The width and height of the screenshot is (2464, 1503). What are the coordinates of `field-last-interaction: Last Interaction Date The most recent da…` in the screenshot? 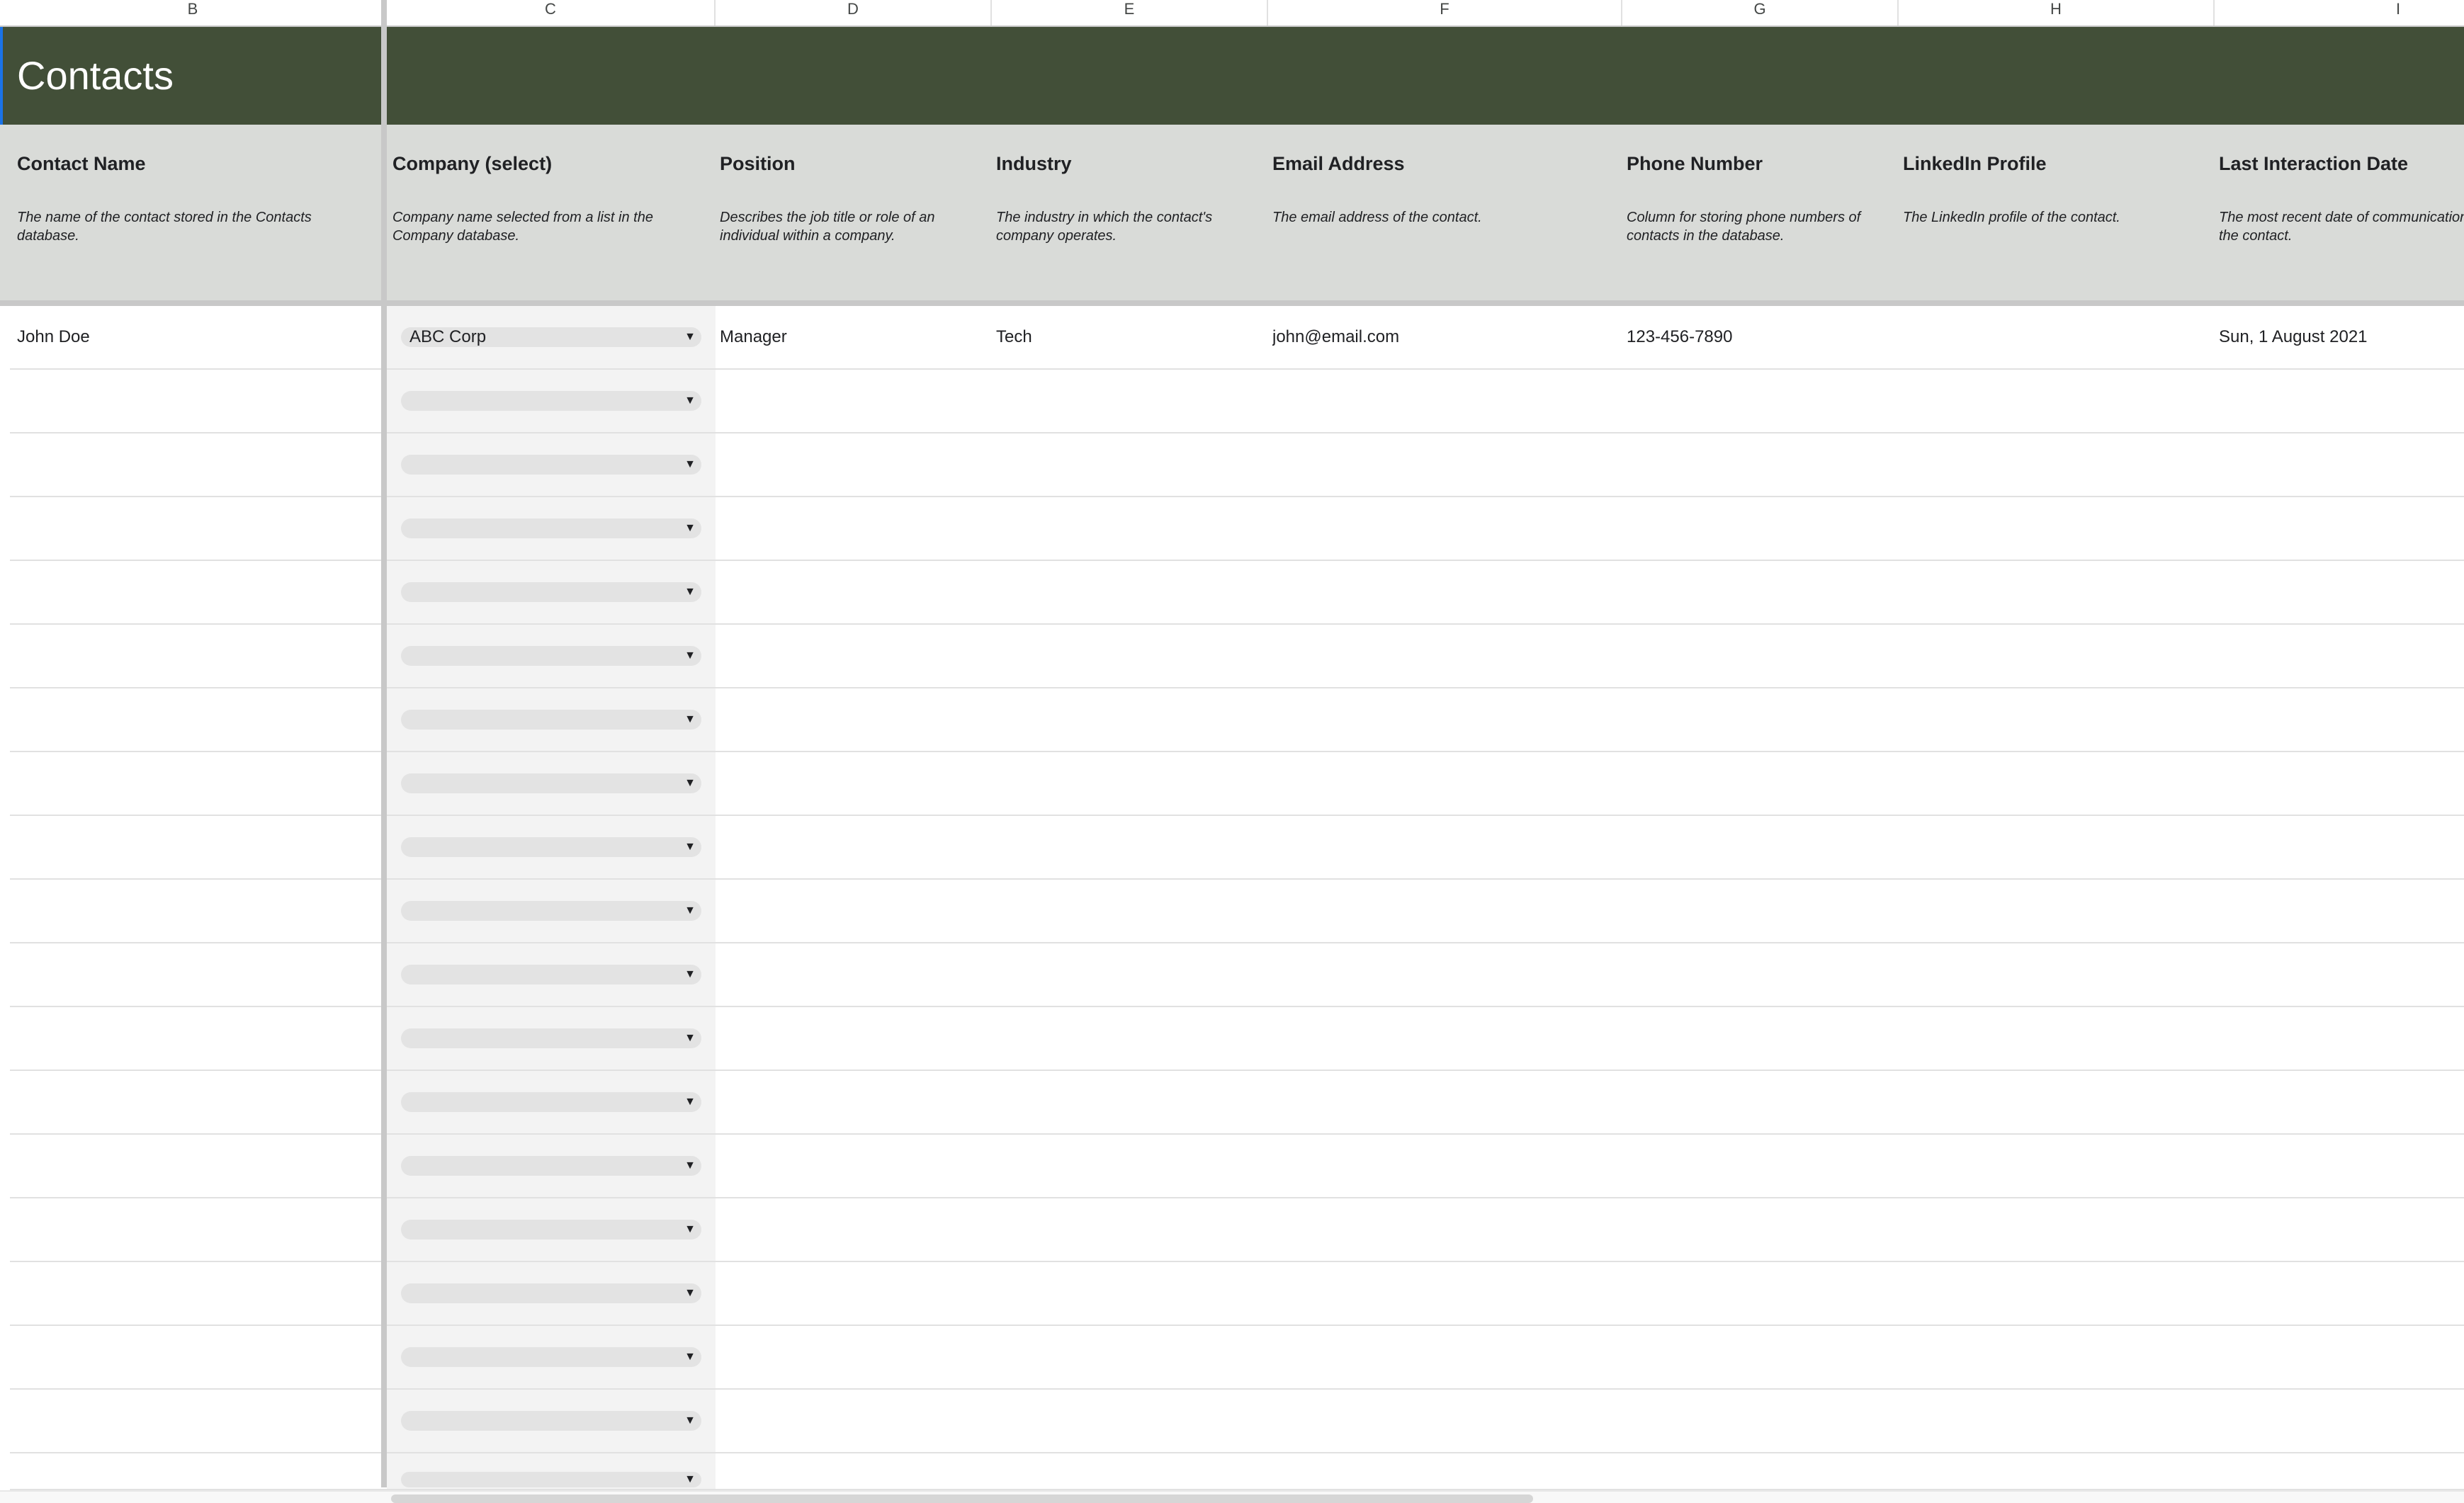 It's located at (2341, 213).